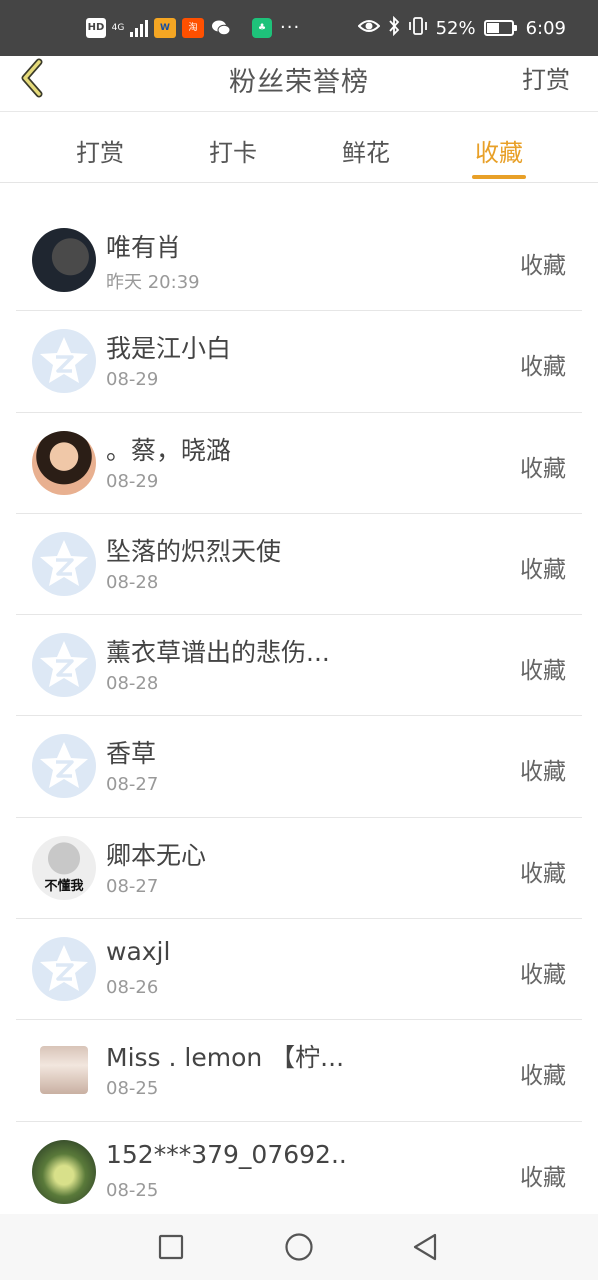  Describe the element at coordinates (118, 27) in the screenshot. I see `network-type-icon: 4G` at that location.